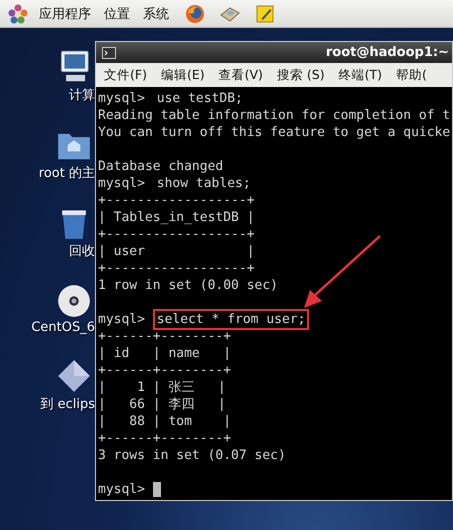 The width and height of the screenshot is (453, 530). Describe the element at coordinates (165, 353) in the screenshot. I see `terminal-text: | id | name |` at that location.